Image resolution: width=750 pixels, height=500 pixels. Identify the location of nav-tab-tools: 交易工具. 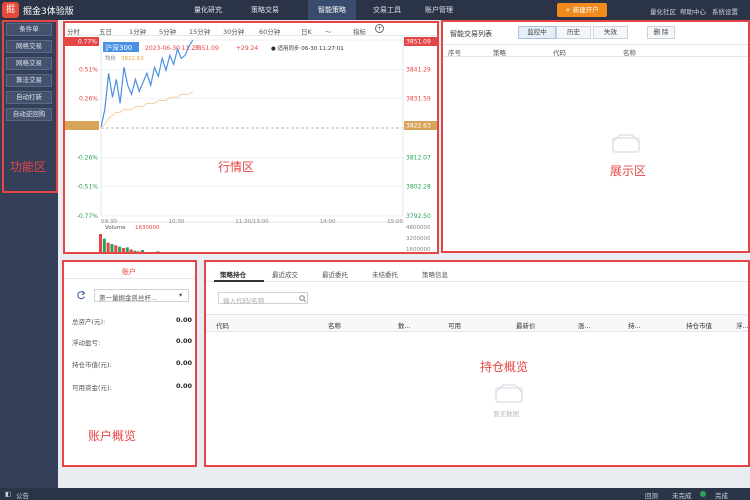
(387, 10).